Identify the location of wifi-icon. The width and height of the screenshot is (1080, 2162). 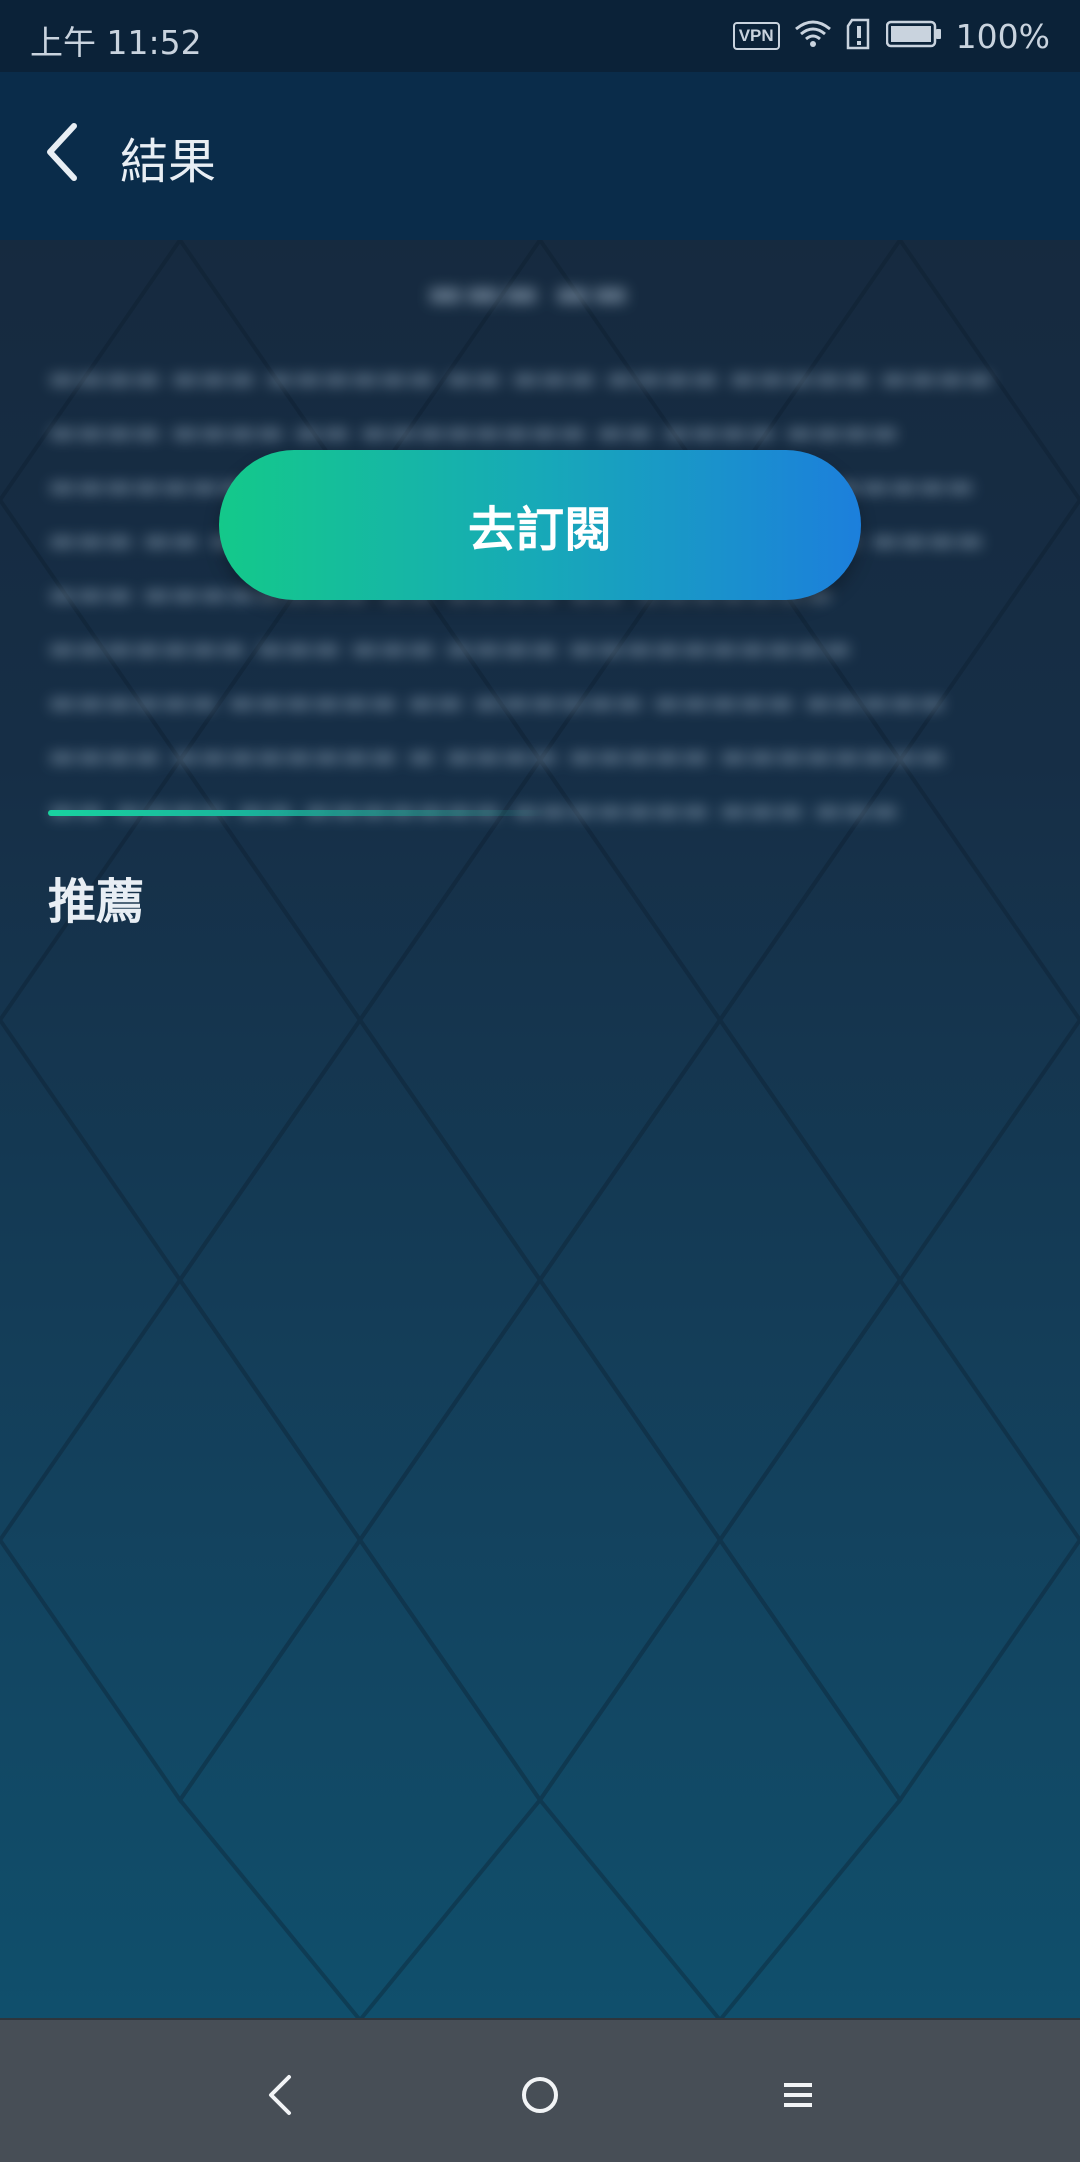
(813, 36).